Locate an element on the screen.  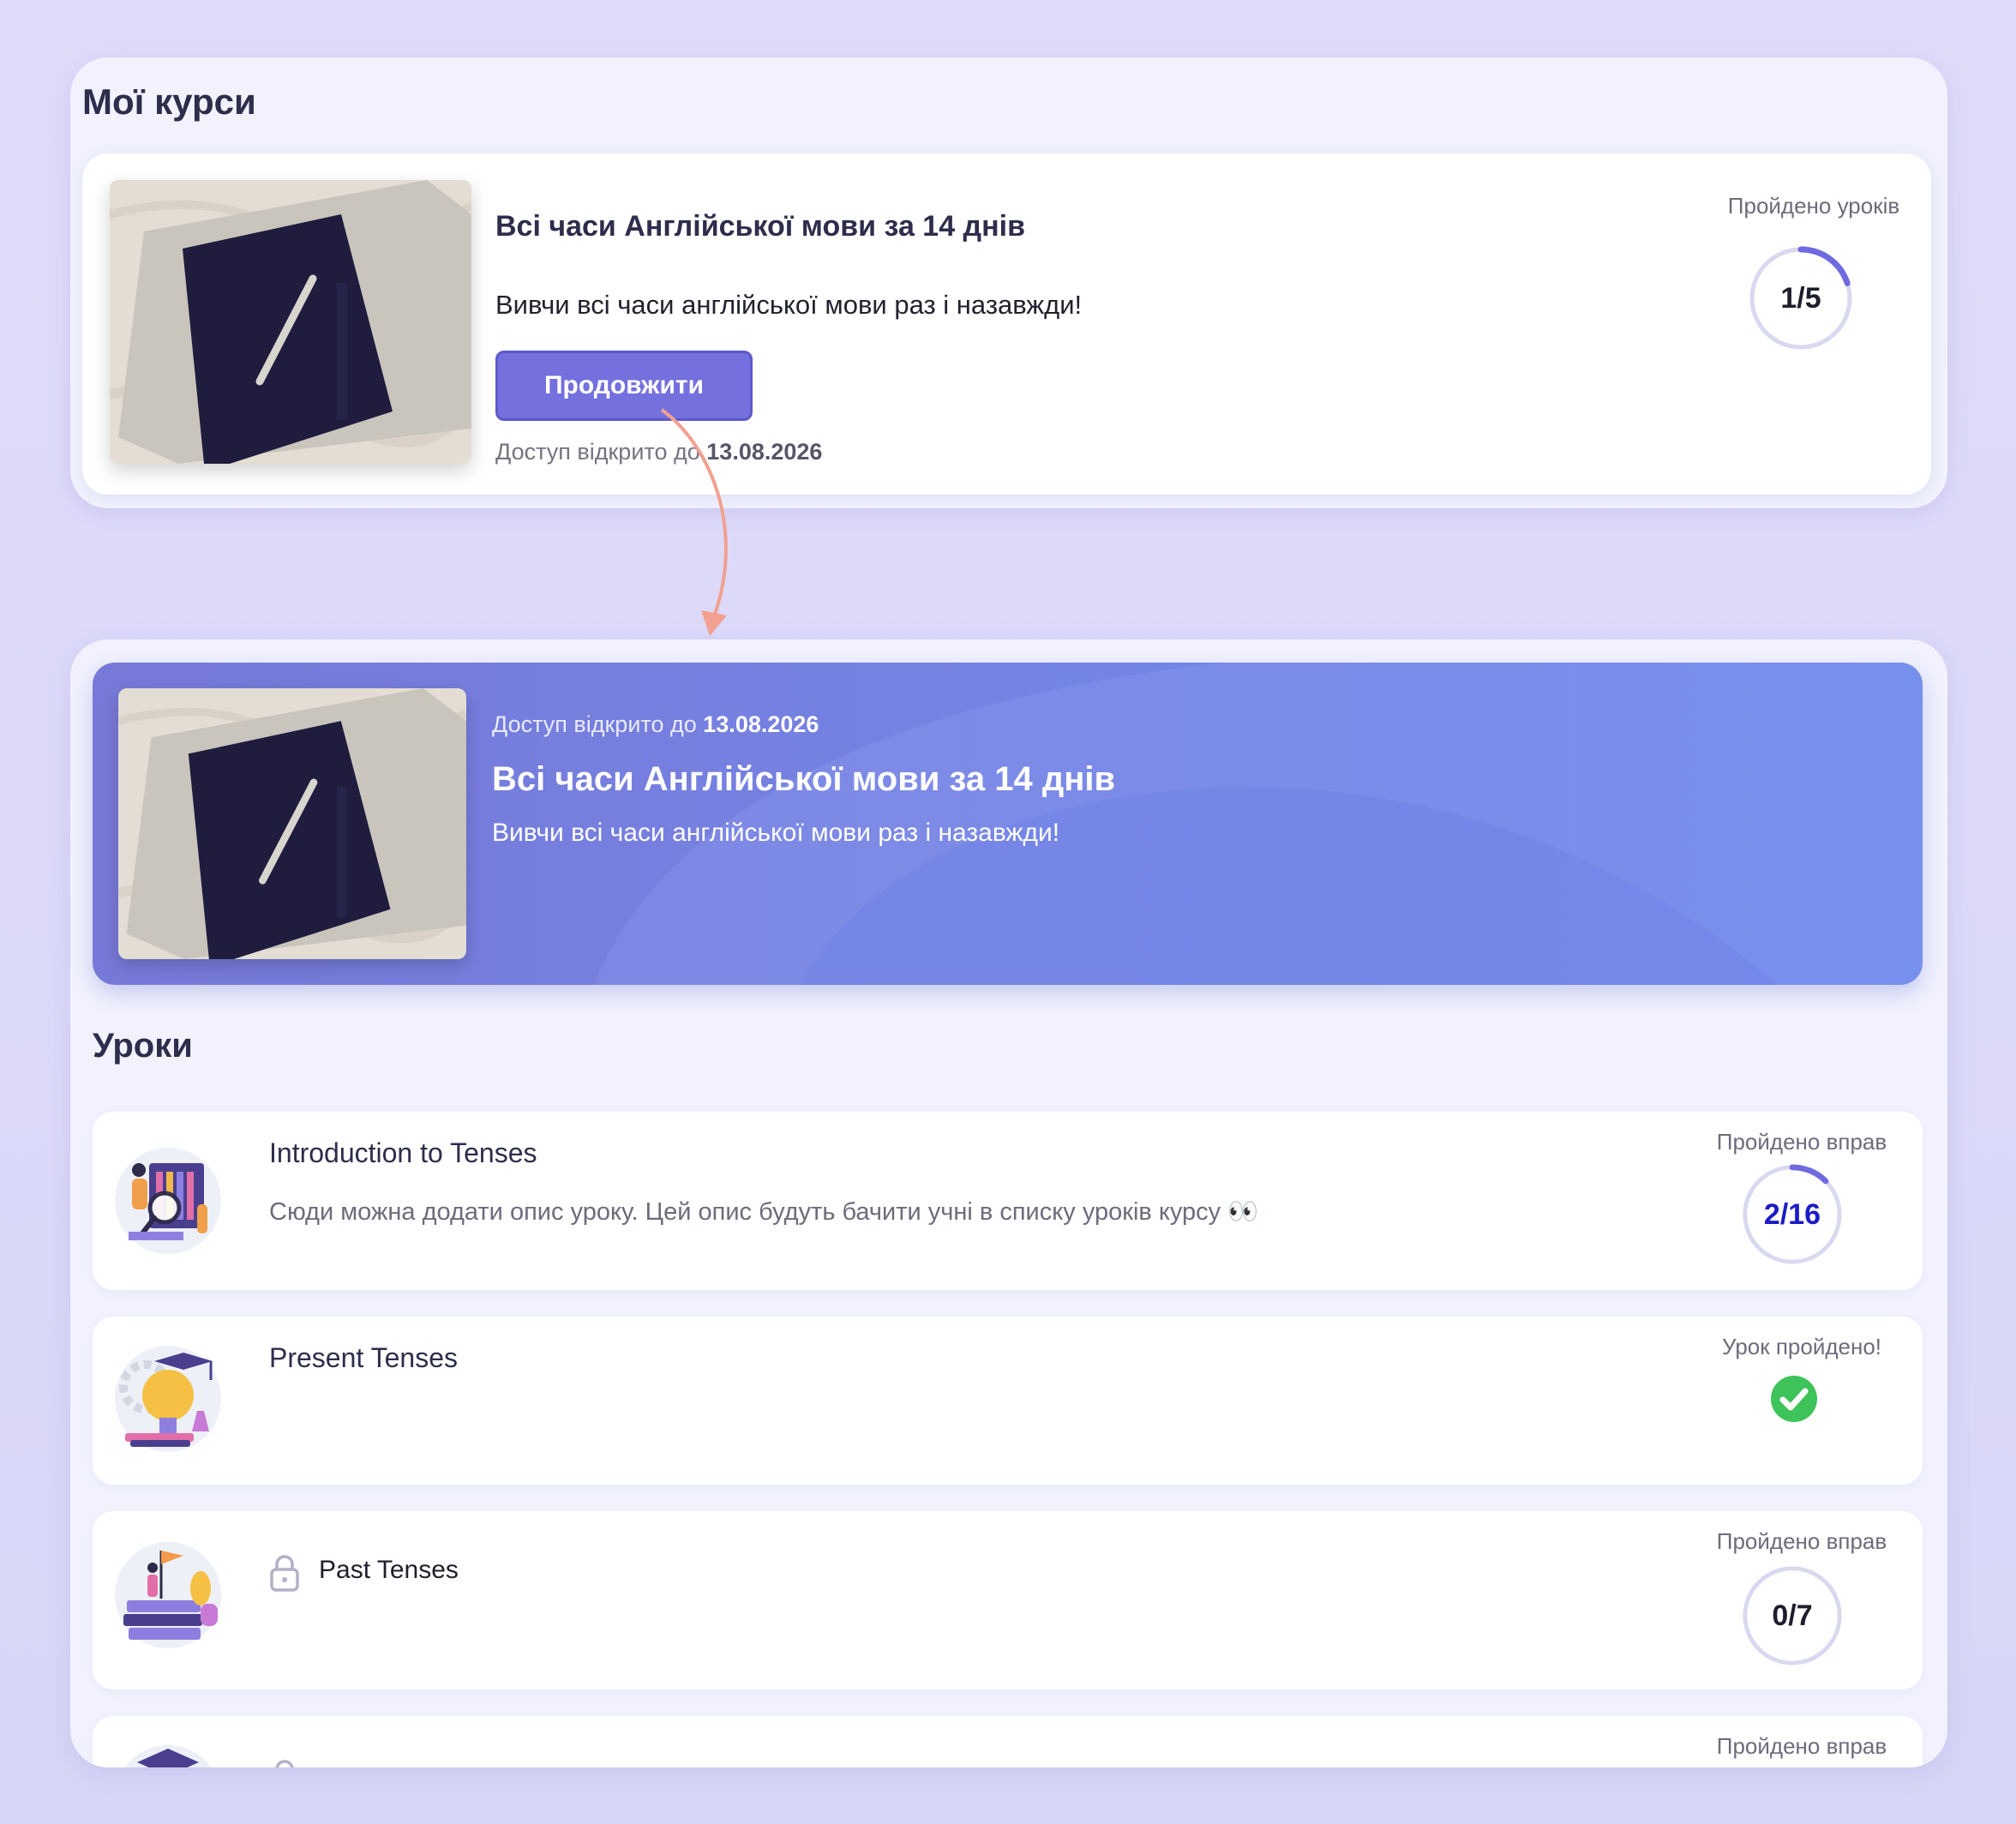
exercises-progress-text: 2/16 is located at coordinates (1792, 1214).